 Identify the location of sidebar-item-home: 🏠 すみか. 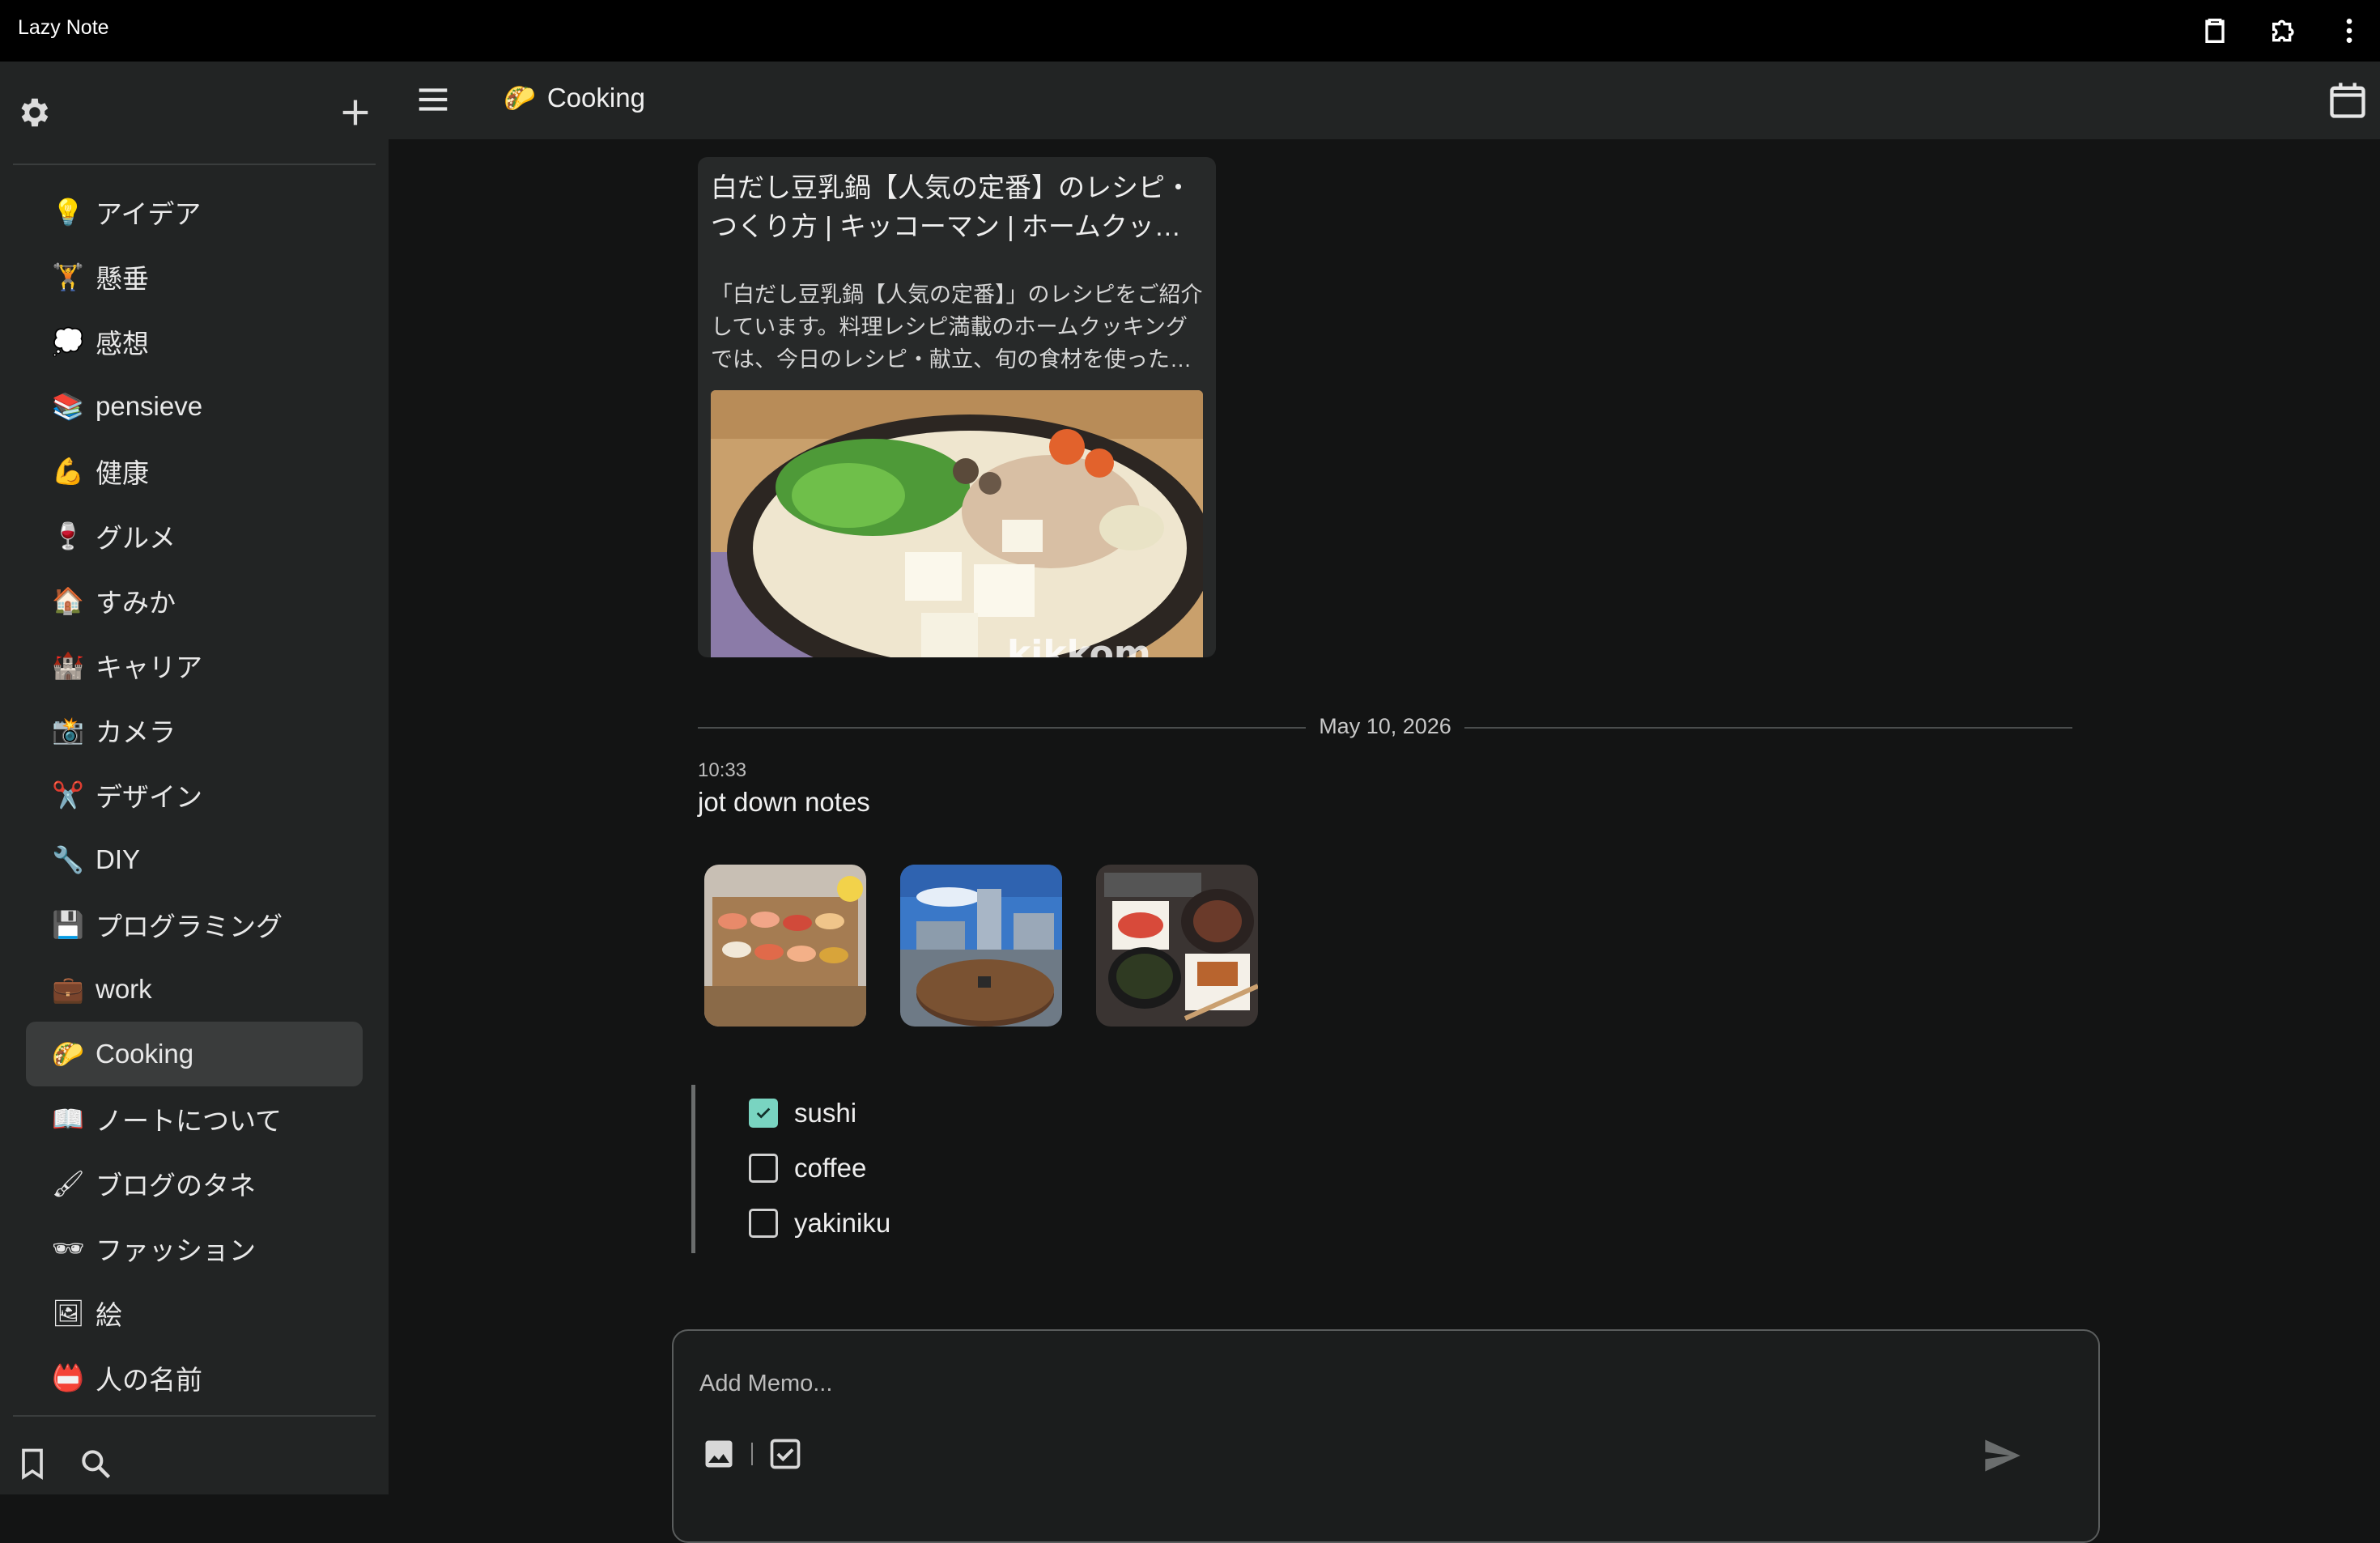
(195, 600).